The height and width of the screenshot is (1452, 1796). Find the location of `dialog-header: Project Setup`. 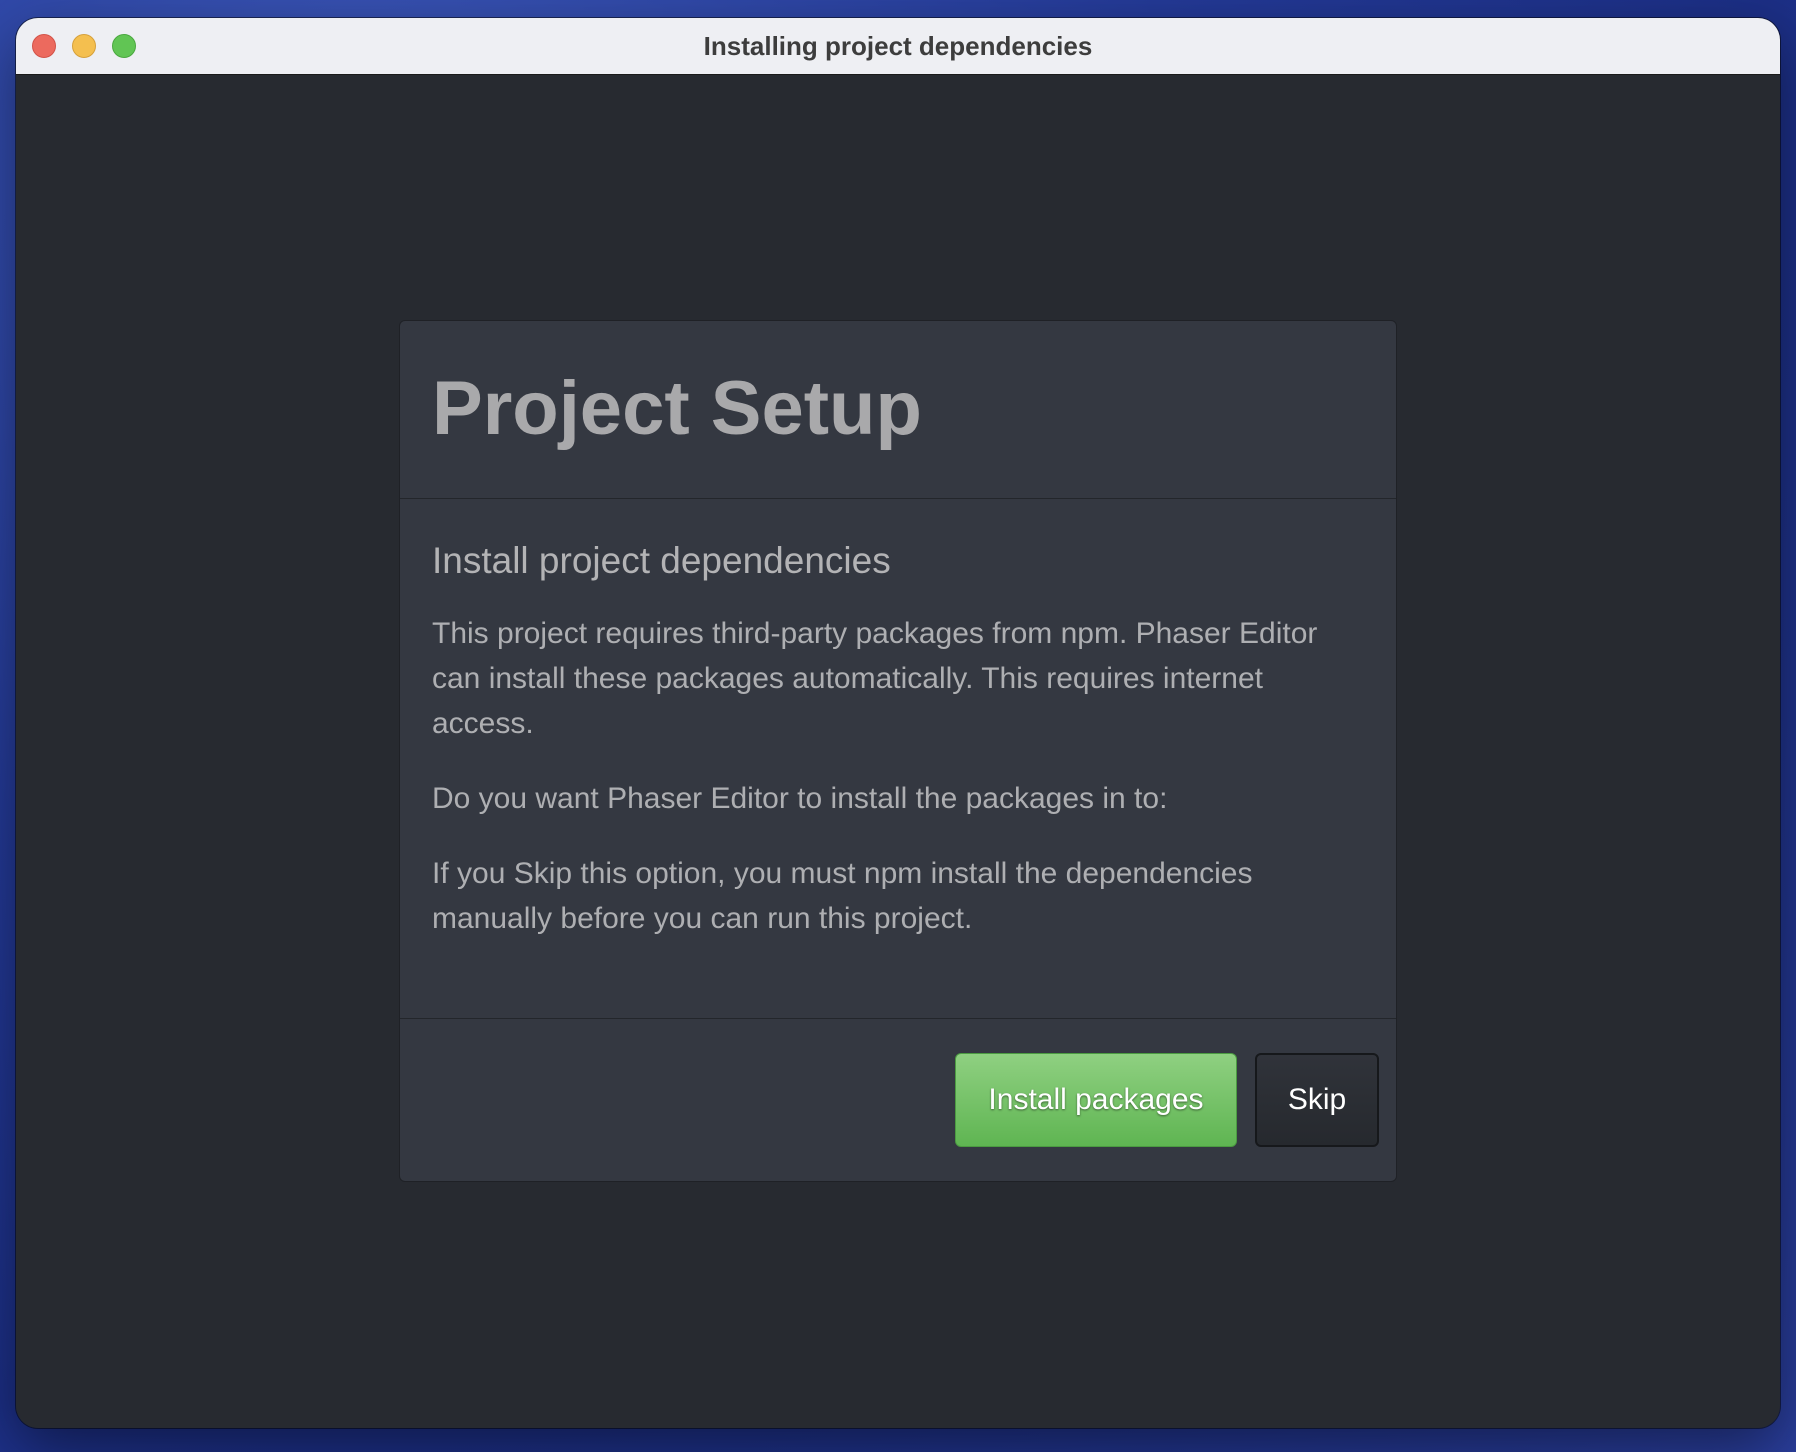

dialog-header: Project Setup is located at coordinates (898, 410).